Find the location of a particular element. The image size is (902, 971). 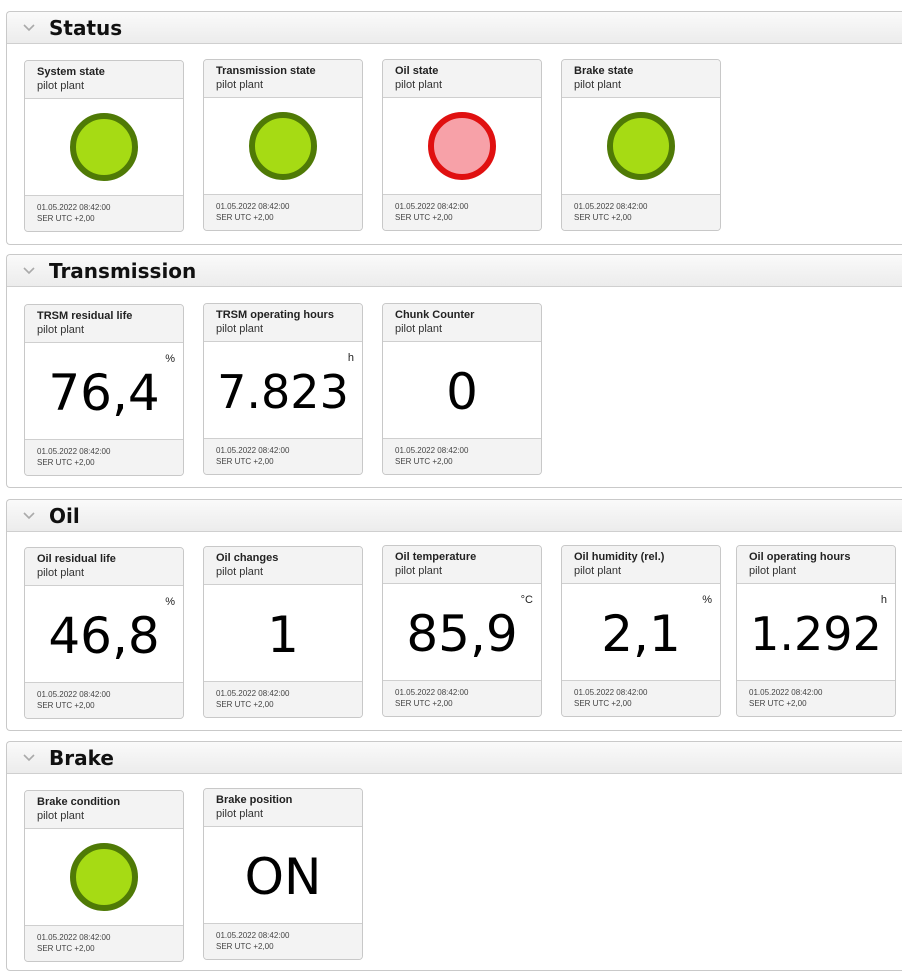

section-header-oil: Oil is located at coordinates (454, 516).